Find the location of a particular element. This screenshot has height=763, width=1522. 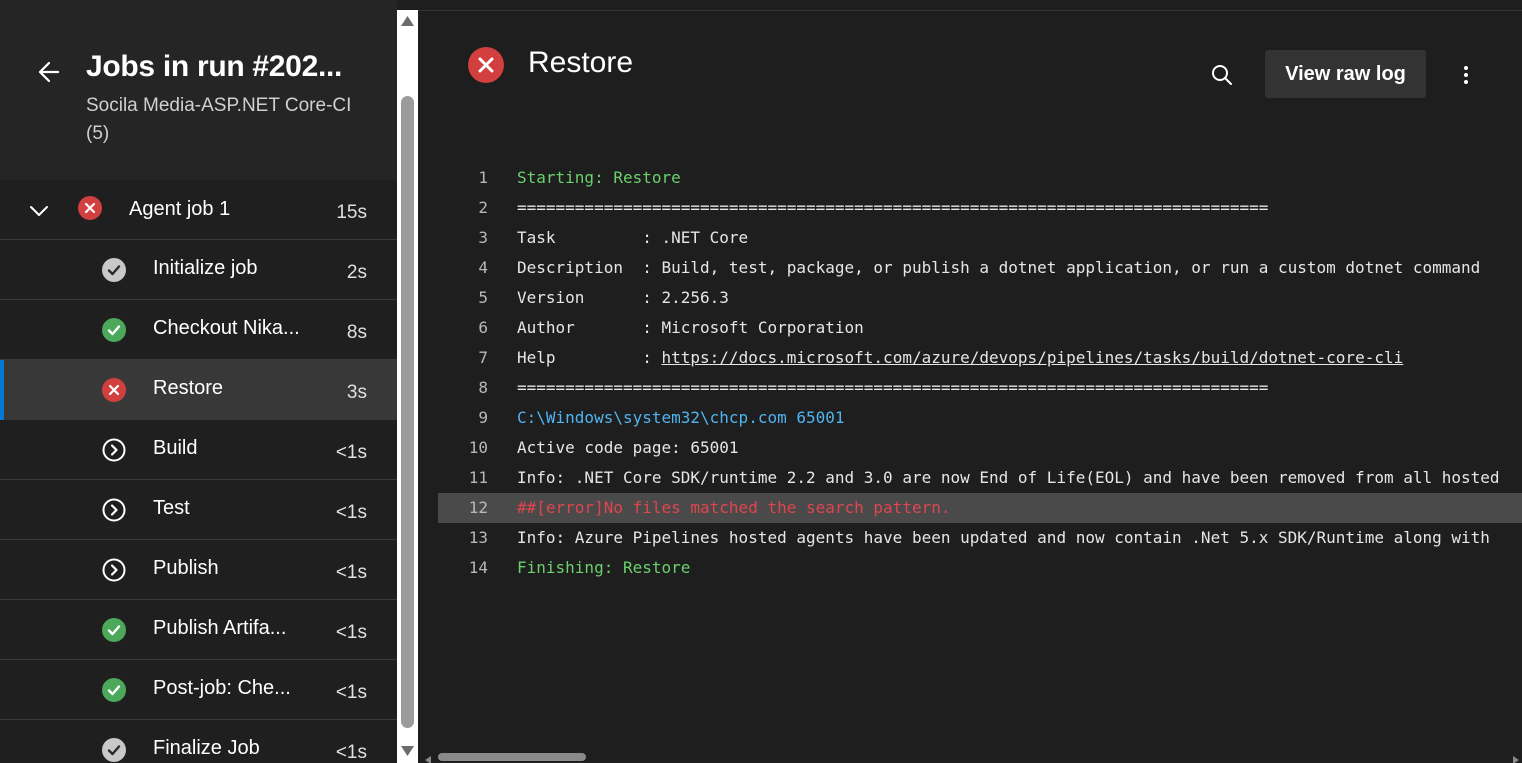

step-row: Publish <1s is located at coordinates (198, 570).